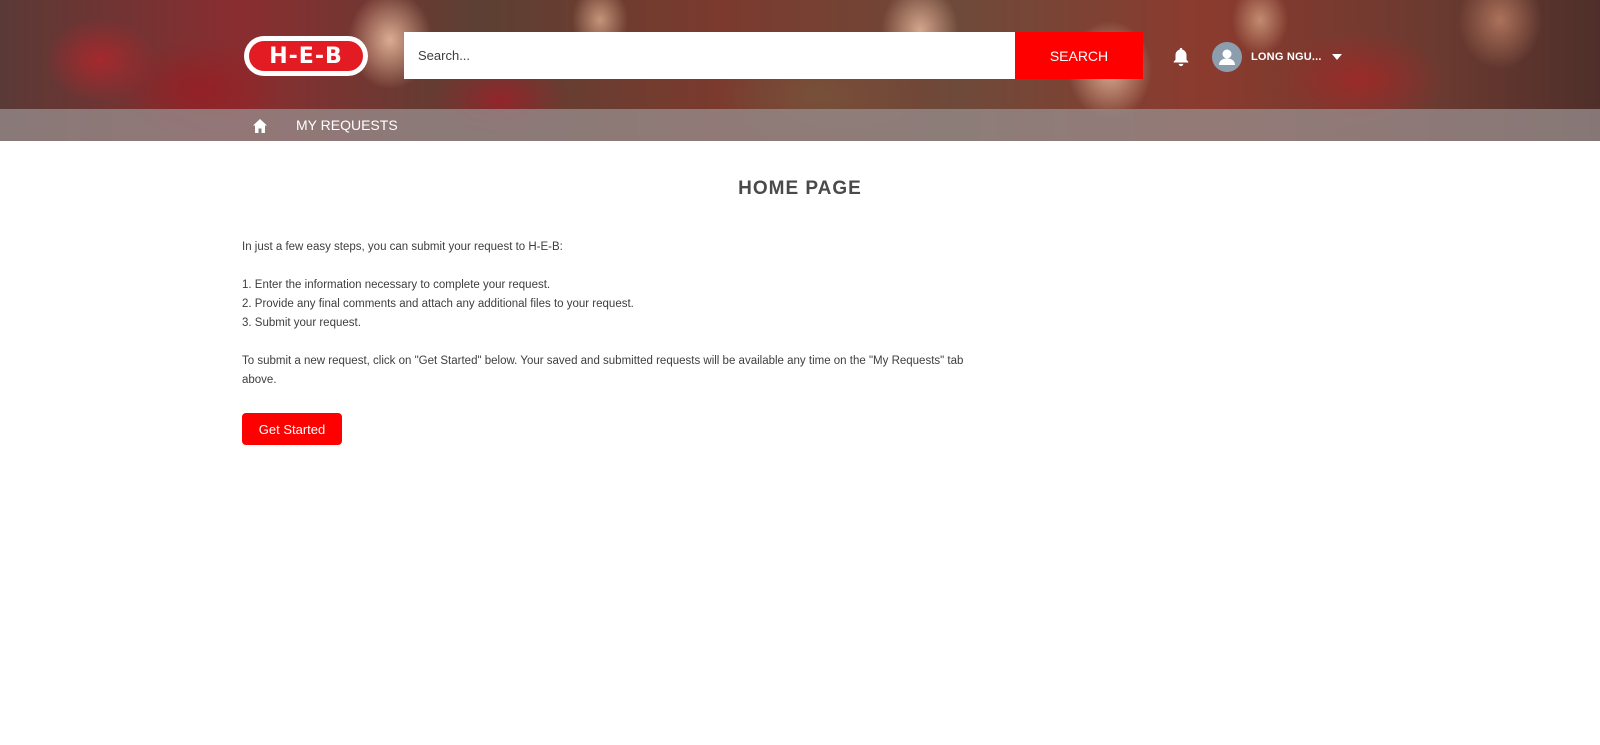 This screenshot has width=1600, height=745. What do you see at coordinates (347, 125) in the screenshot?
I see `nav-item-my-requests: MY REQUESTS` at bounding box center [347, 125].